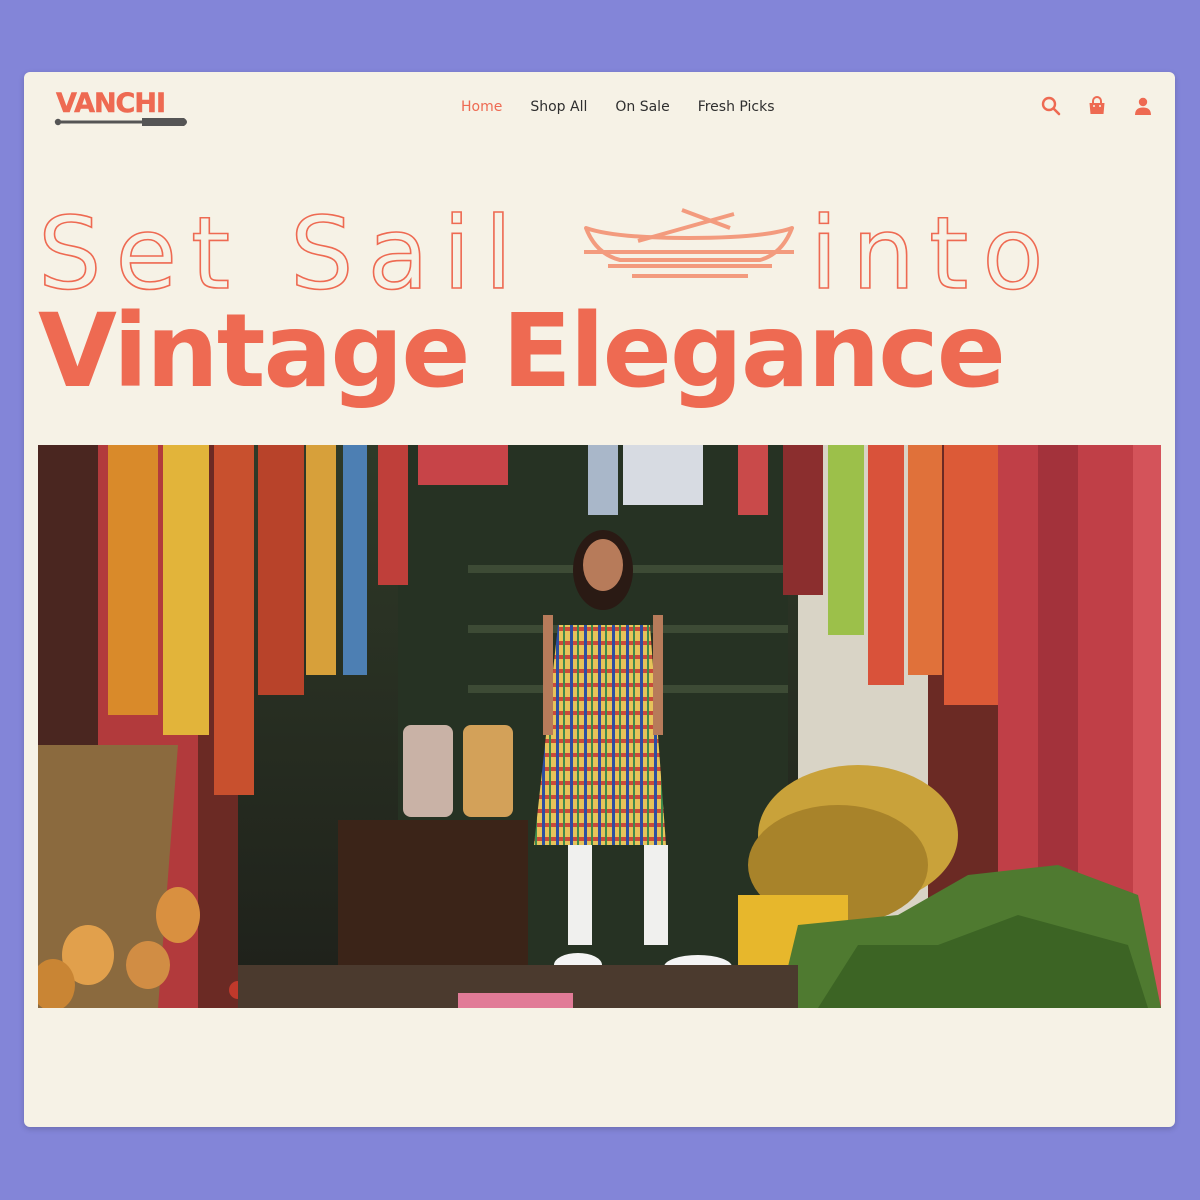  I want to click on main-nav: Home Shop All On Sale Fresh Picks, so click(618, 107).